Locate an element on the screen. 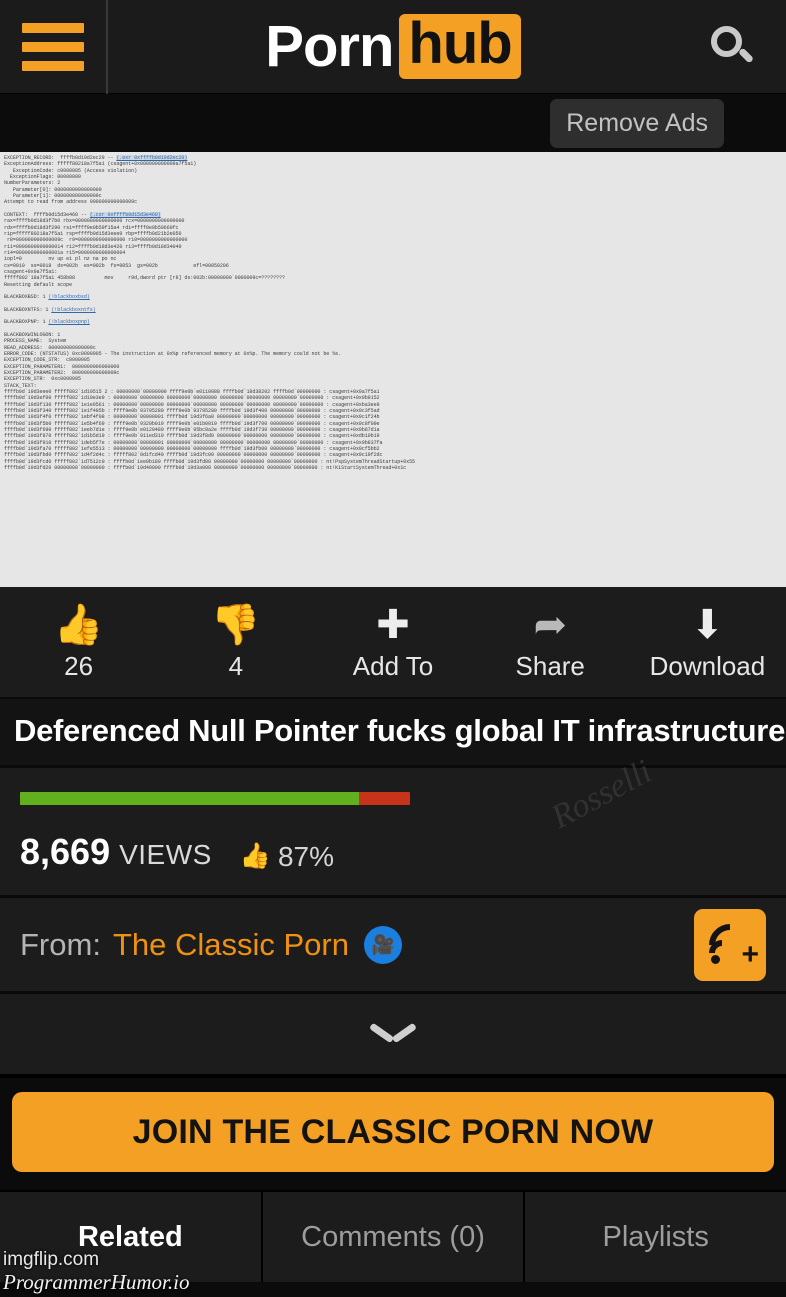  site-logo: Porn hub is located at coordinates (393, 46).